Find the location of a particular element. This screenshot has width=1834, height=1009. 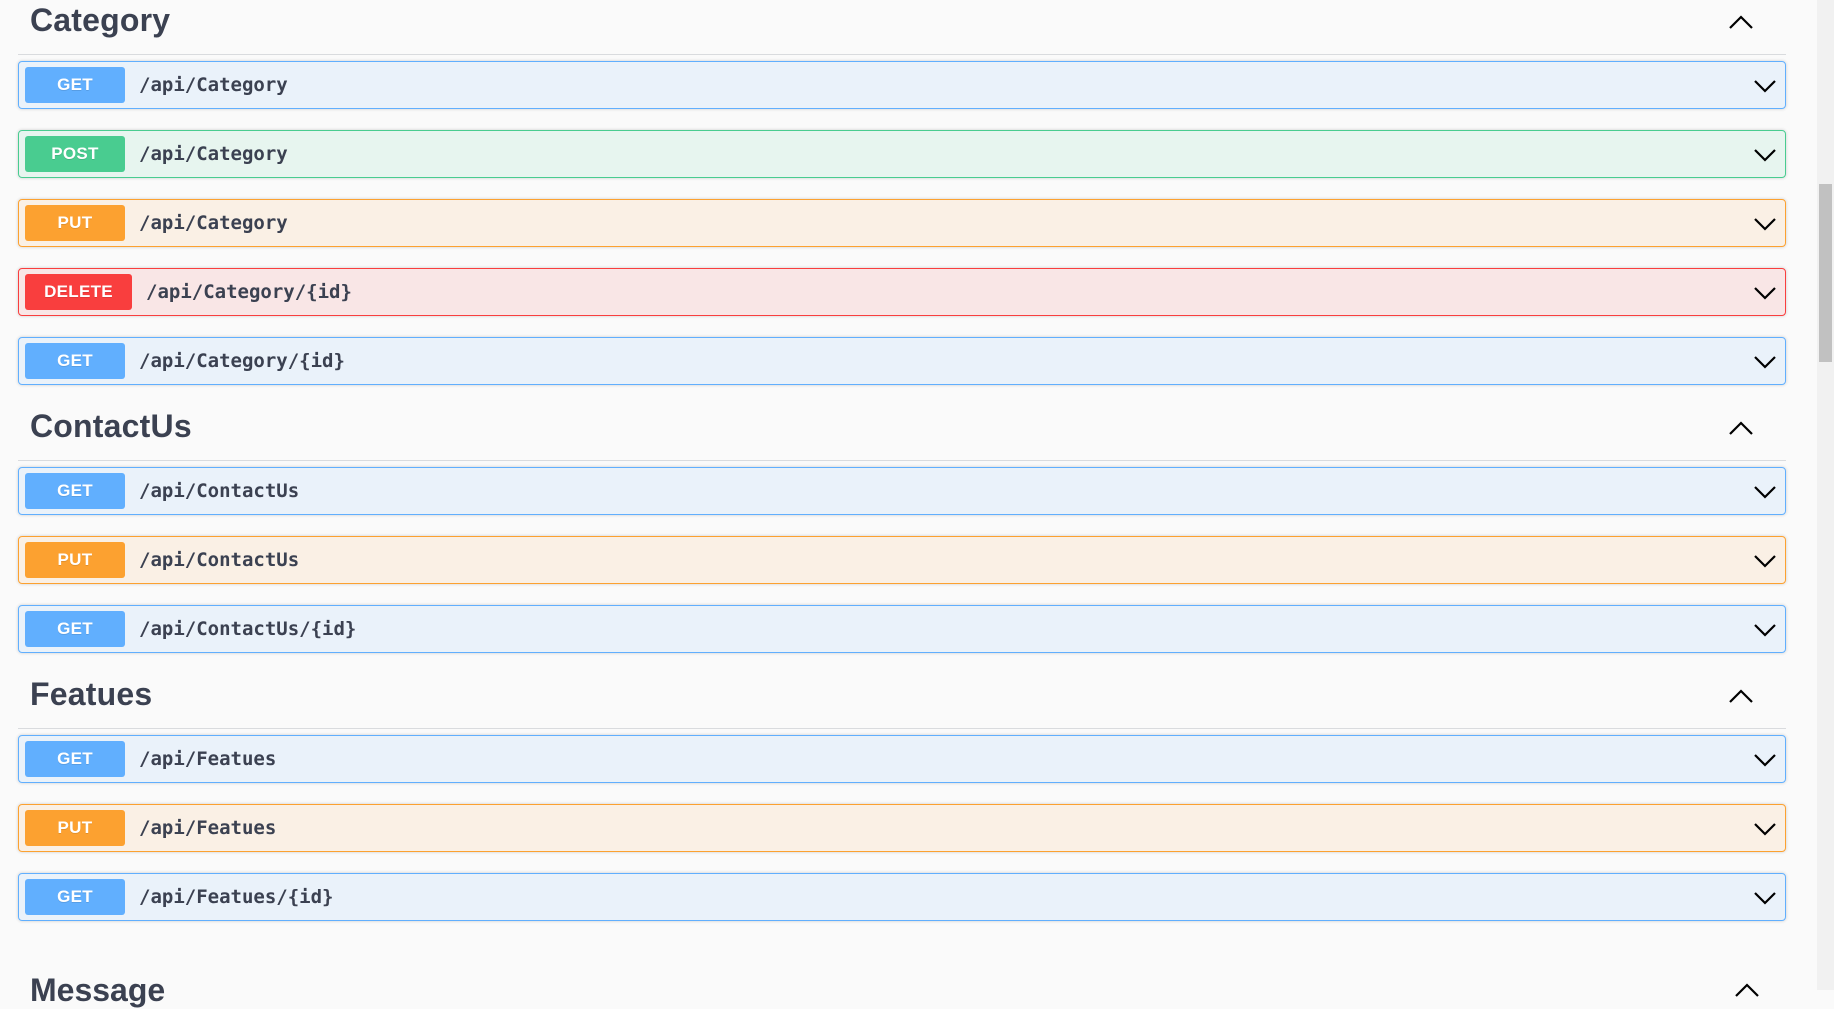

tag-title: Featues is located at coordinates (91, 694).